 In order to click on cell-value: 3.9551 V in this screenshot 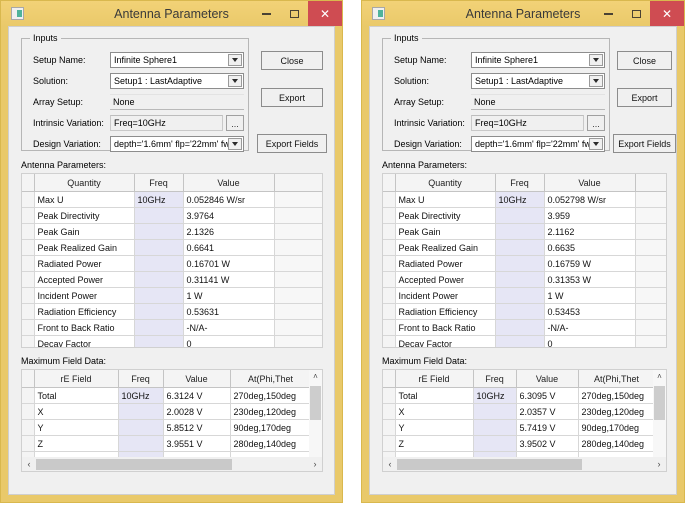, I will do `click(197, 443)`.